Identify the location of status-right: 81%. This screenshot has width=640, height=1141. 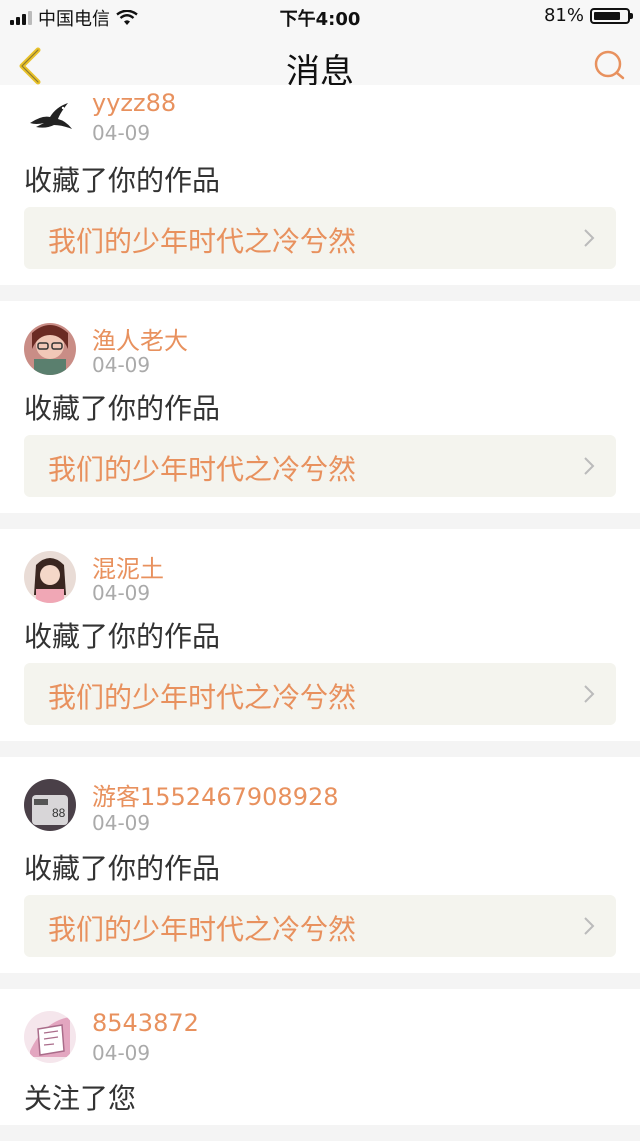
(588, 15).